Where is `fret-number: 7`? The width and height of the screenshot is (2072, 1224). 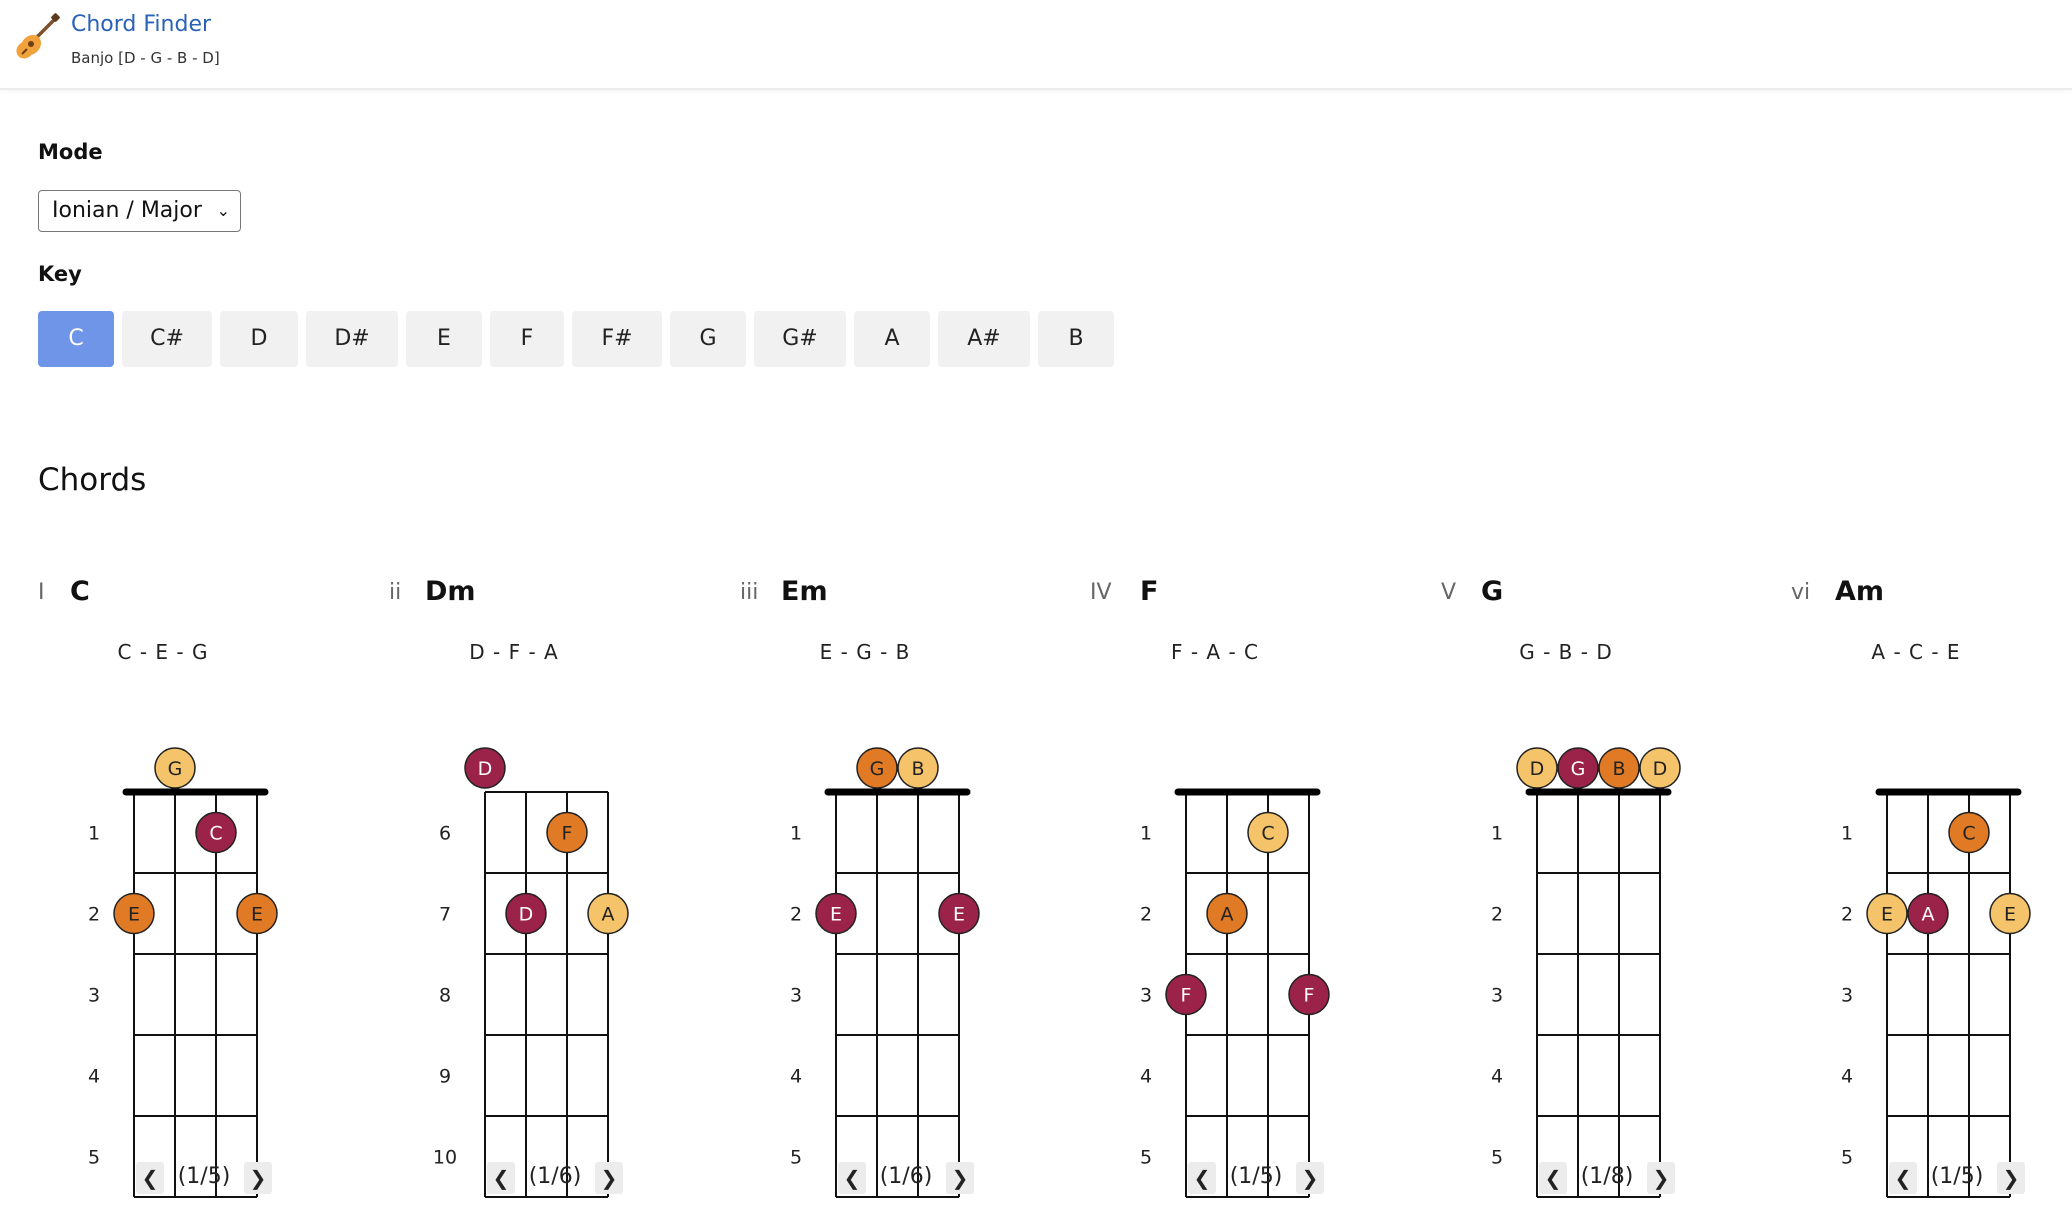 fret-number: 7 is located at coordinates (445, 915).